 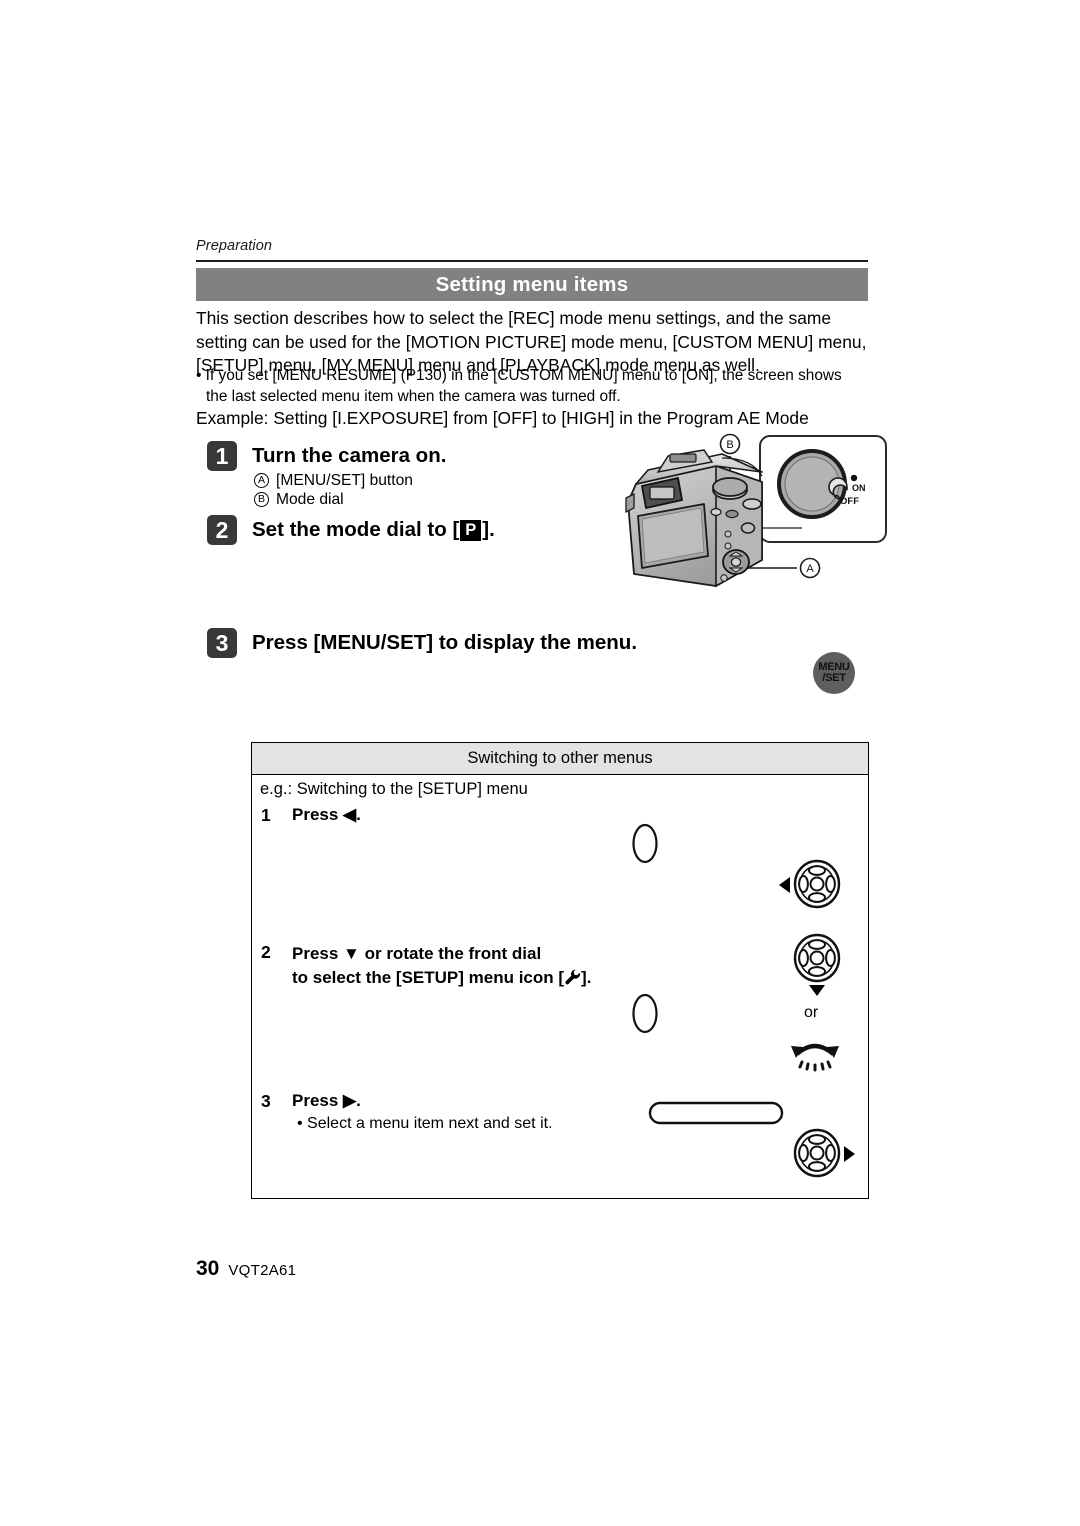 I want to click on callout-row-b: B Mode dial, so click(x=333, y=499).